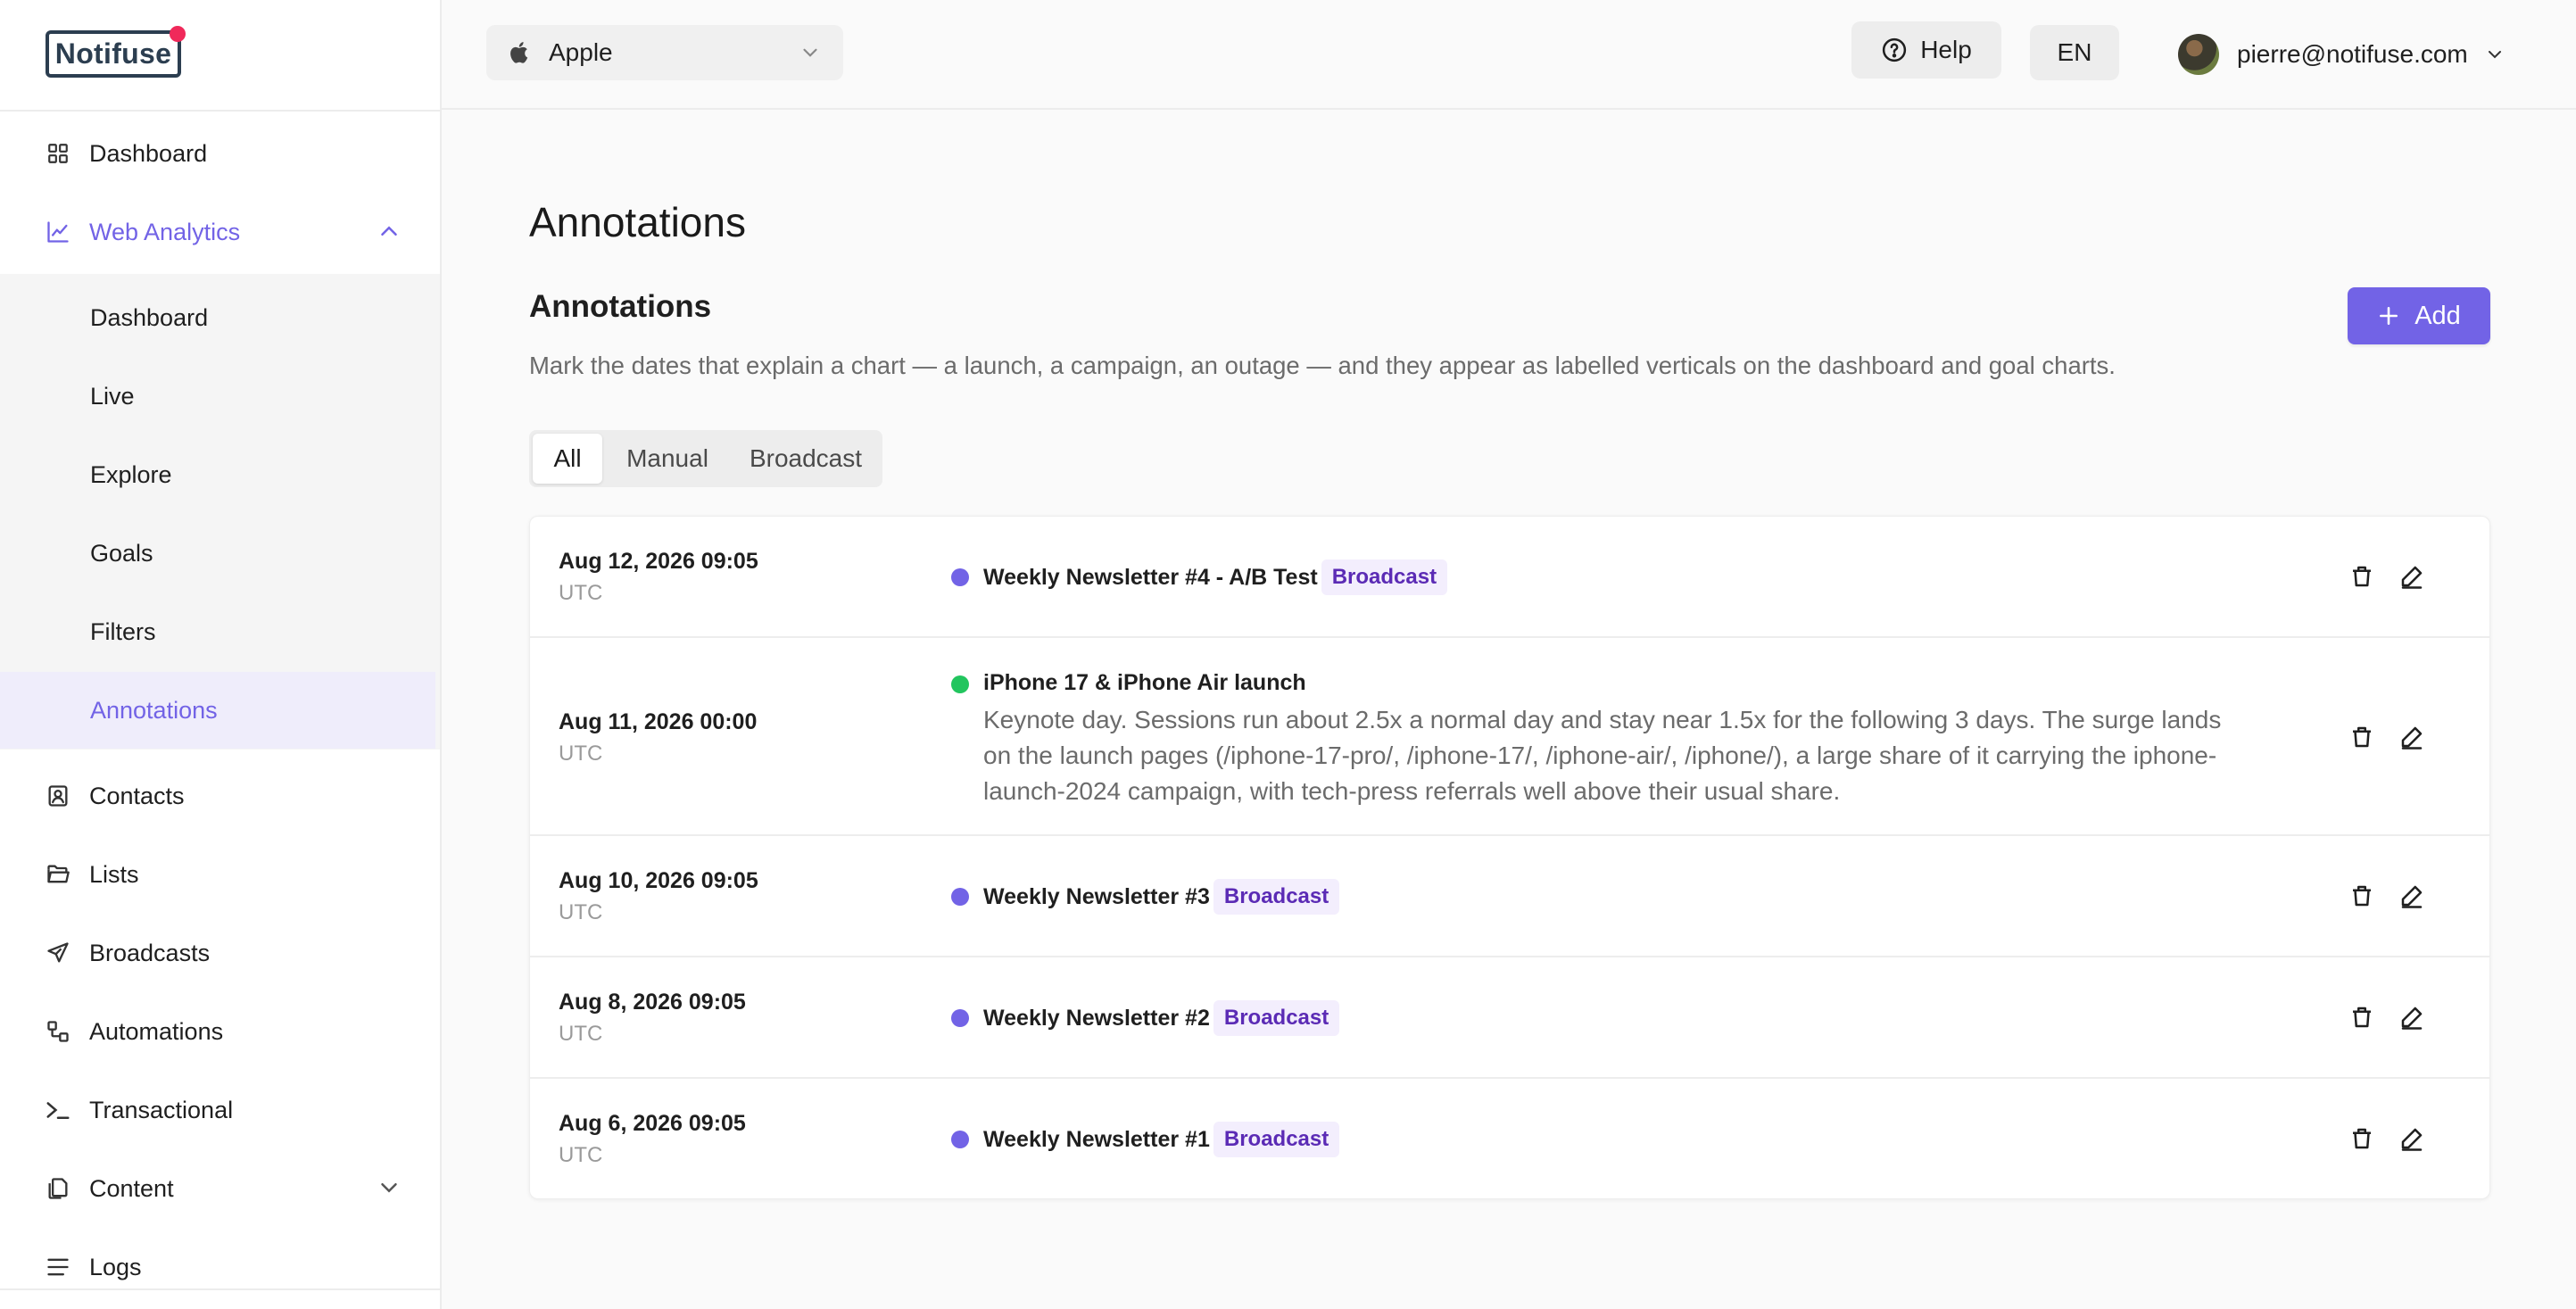 The height and width of the screenshot is (1309, 2576). What do you see at coordinates (1946, 49) in the screenshot?
I see `help-label: Help` at bounding box center [1946, 49].